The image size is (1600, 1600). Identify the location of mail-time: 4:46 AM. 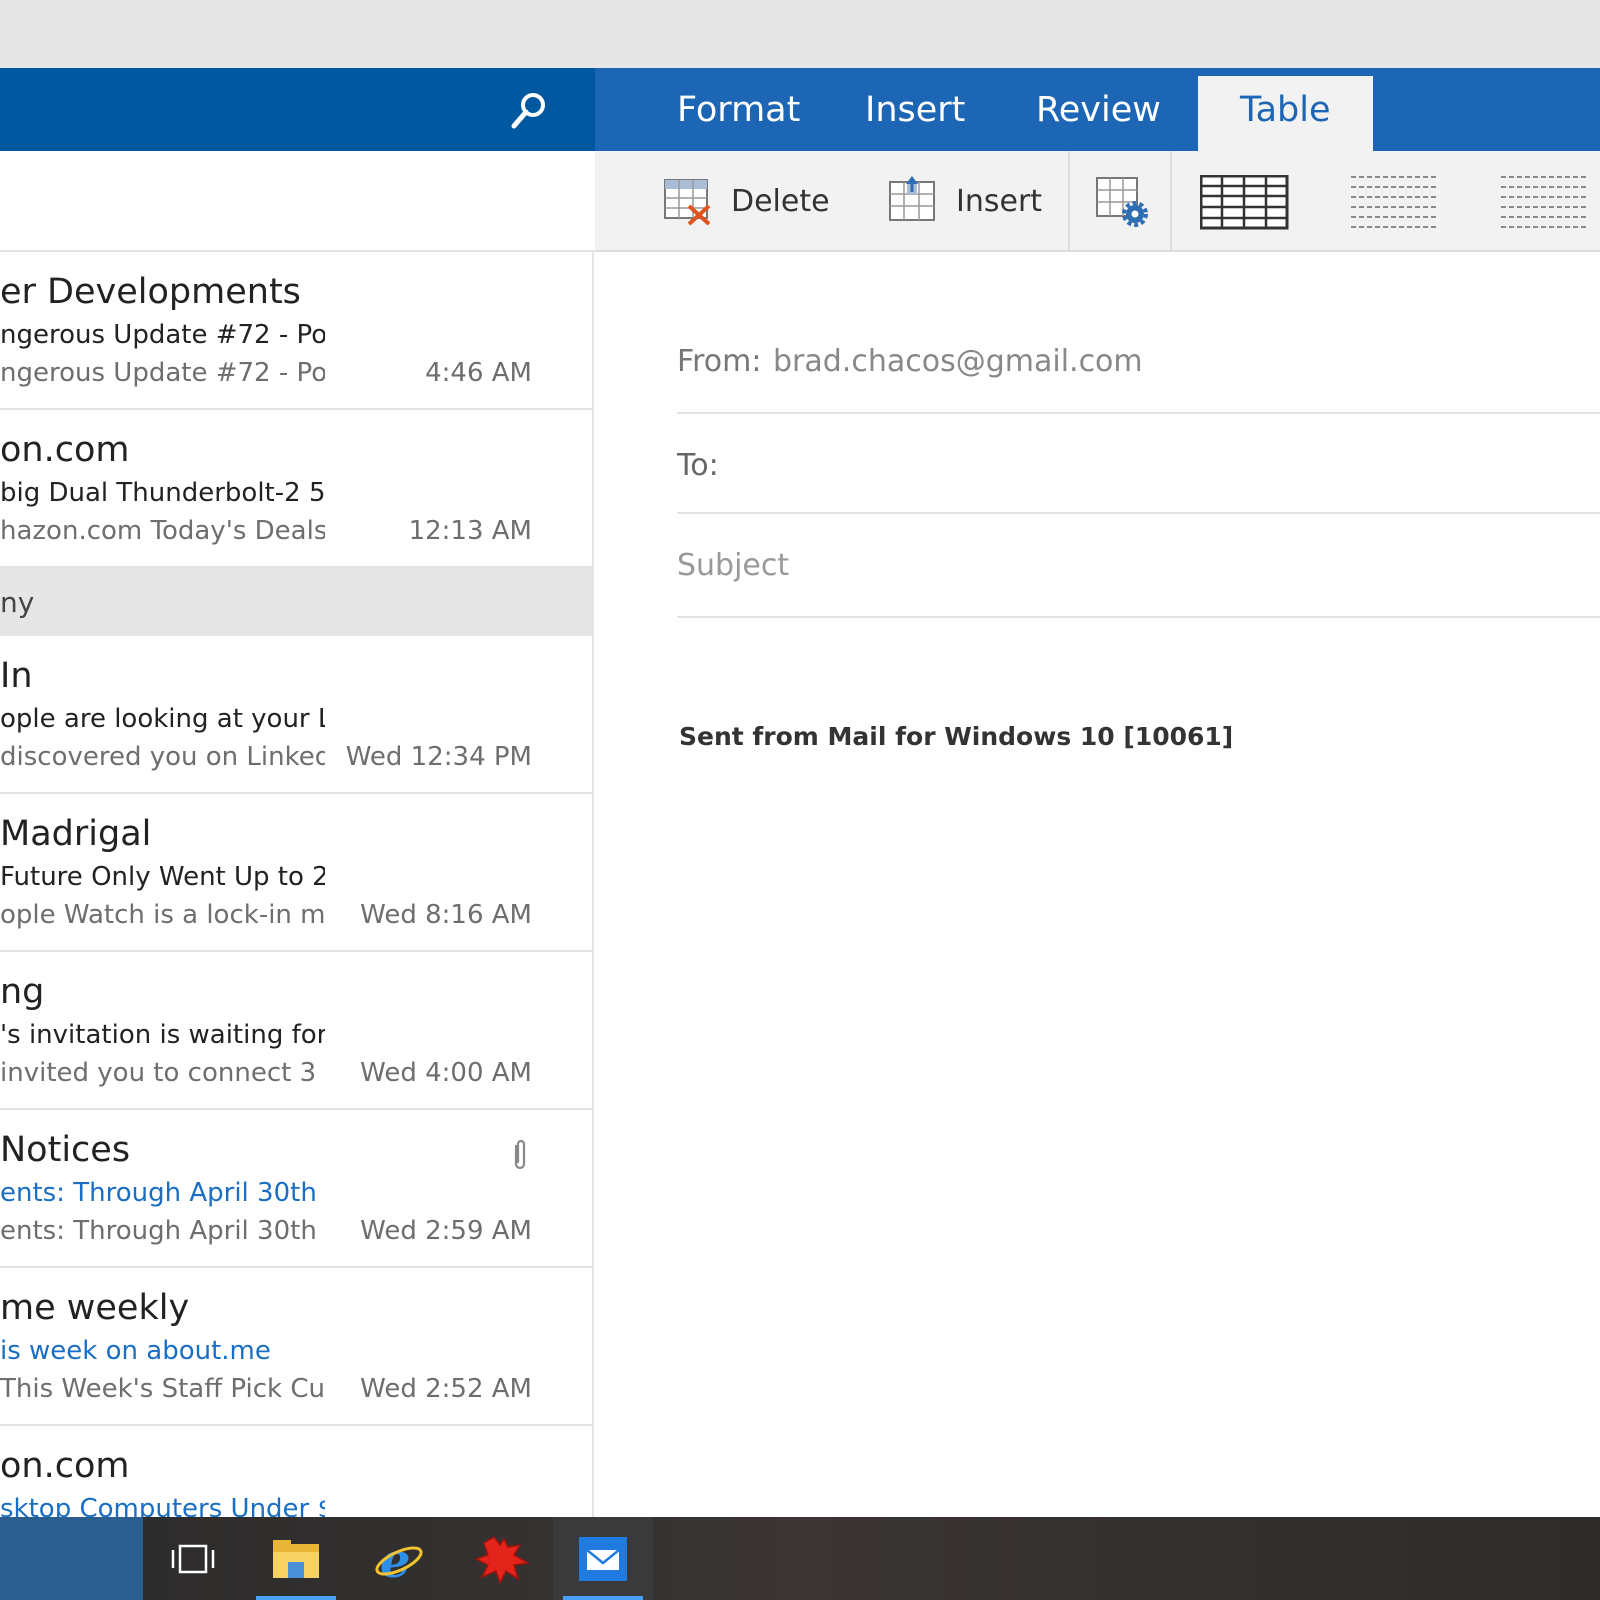
(478, 373).